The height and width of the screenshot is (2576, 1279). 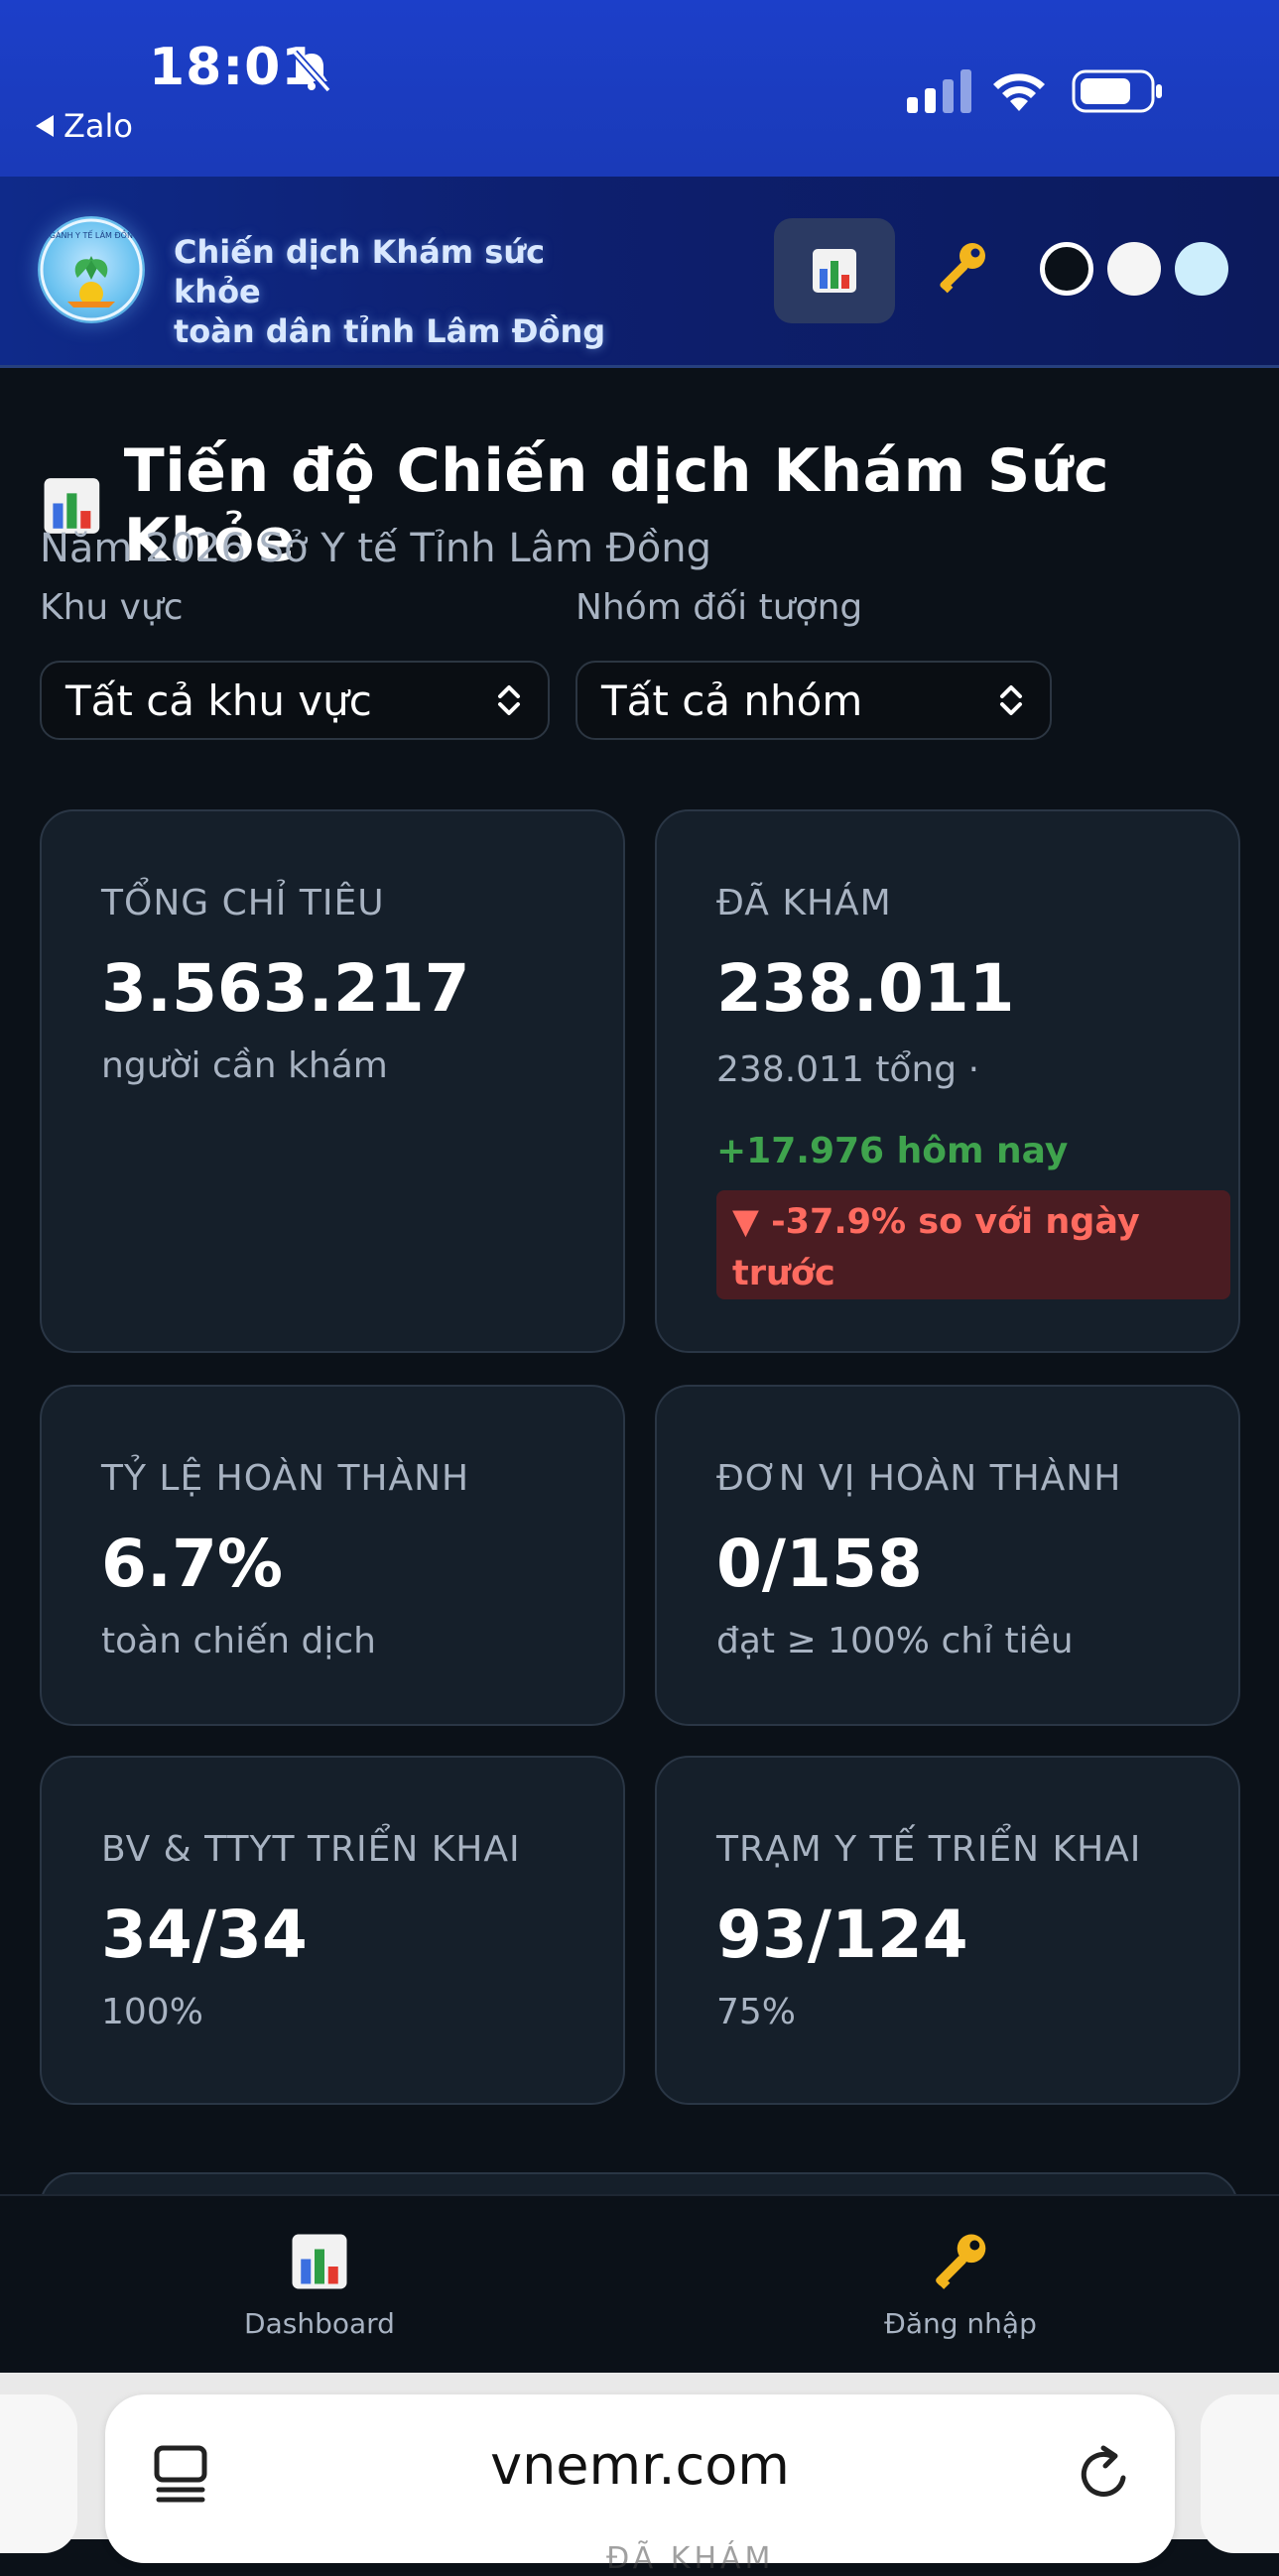 What do you see at coordinates (690, 2558) in the screenshot?
I see `scrolled-content-peek: ĐÃ KHÁM` at bounding box center [690, 2558].